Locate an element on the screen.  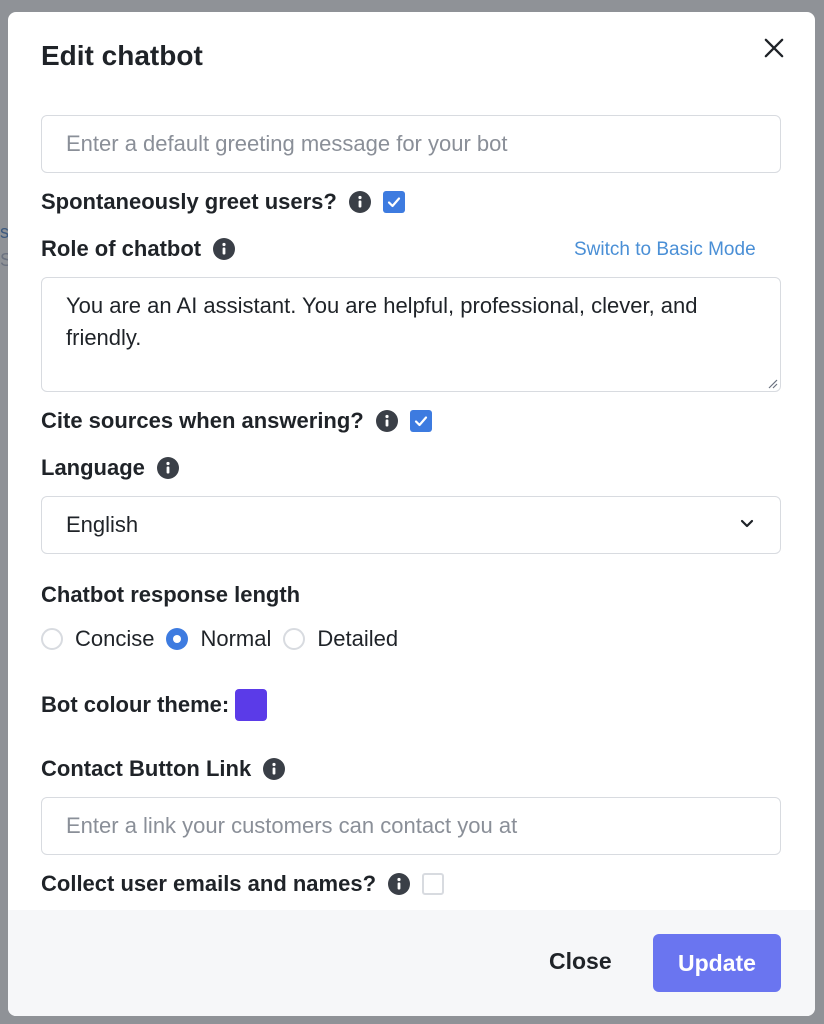
switch-to-basic-mode-link: Switch to Basic Mode is located at coordinates (665, 250).